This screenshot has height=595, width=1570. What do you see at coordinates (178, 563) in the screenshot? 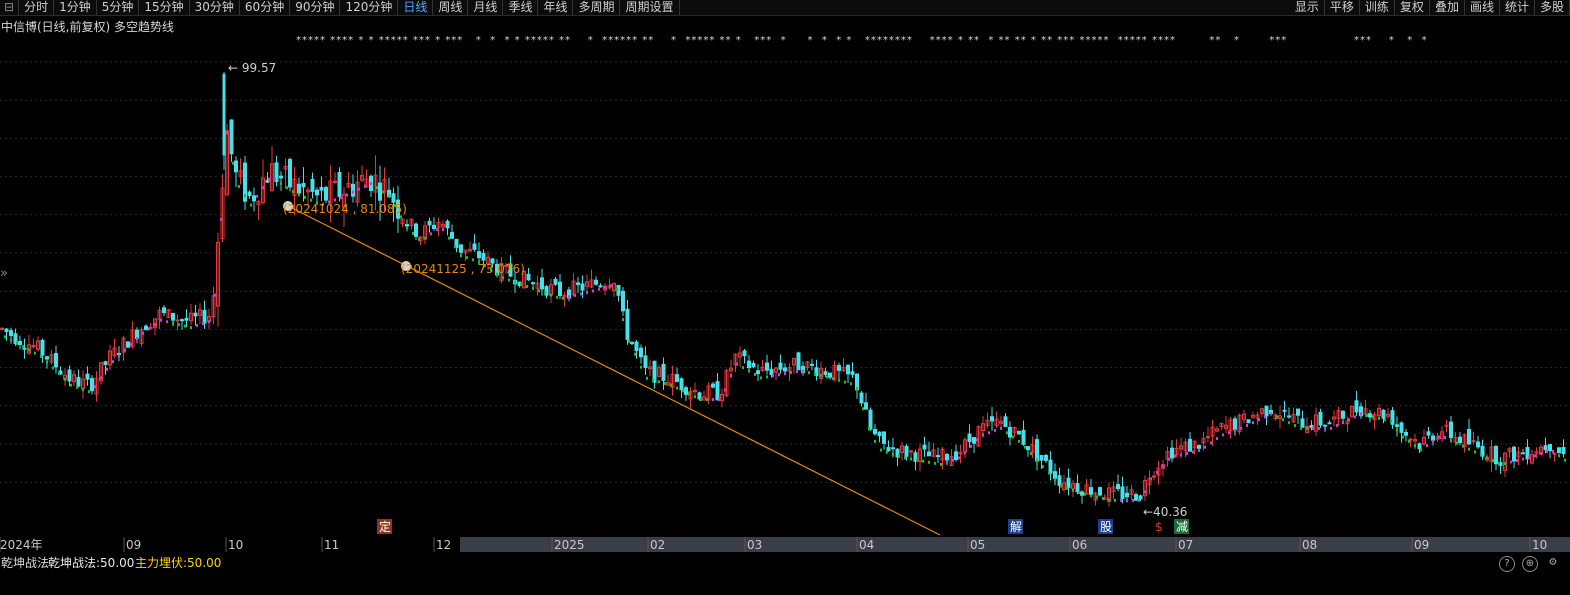
I see `indicator-value-2: 主力埋伏:50.00` at bounding box center [178, 563].